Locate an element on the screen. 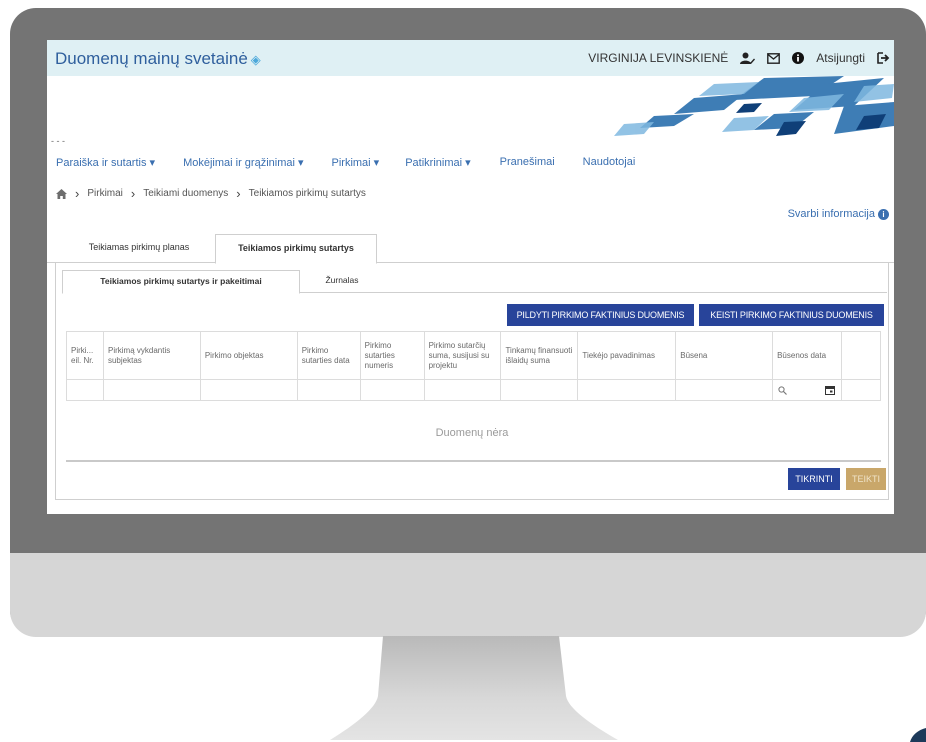  date-filter-cell is located at coordinates (807, 390).